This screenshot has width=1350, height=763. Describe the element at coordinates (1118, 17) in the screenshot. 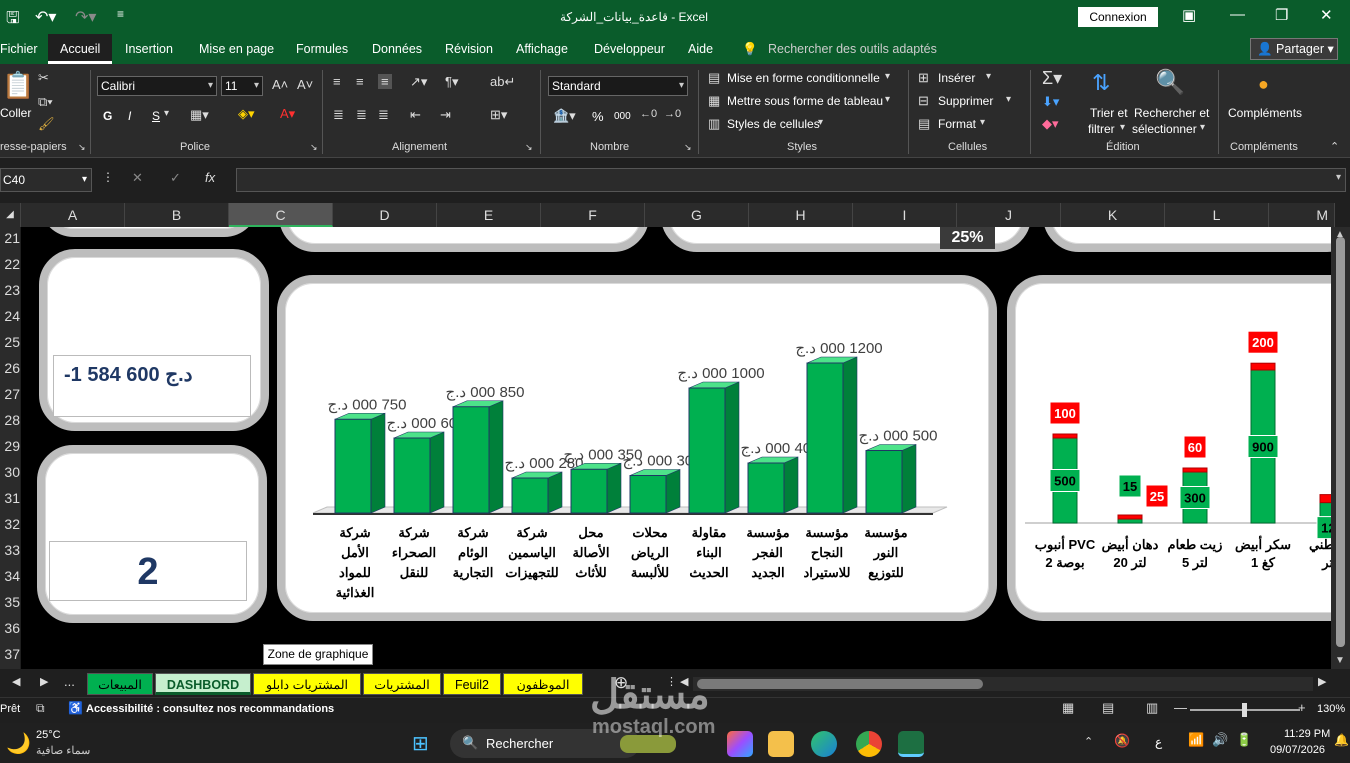

I see `signin-button: Connexion` at that location.